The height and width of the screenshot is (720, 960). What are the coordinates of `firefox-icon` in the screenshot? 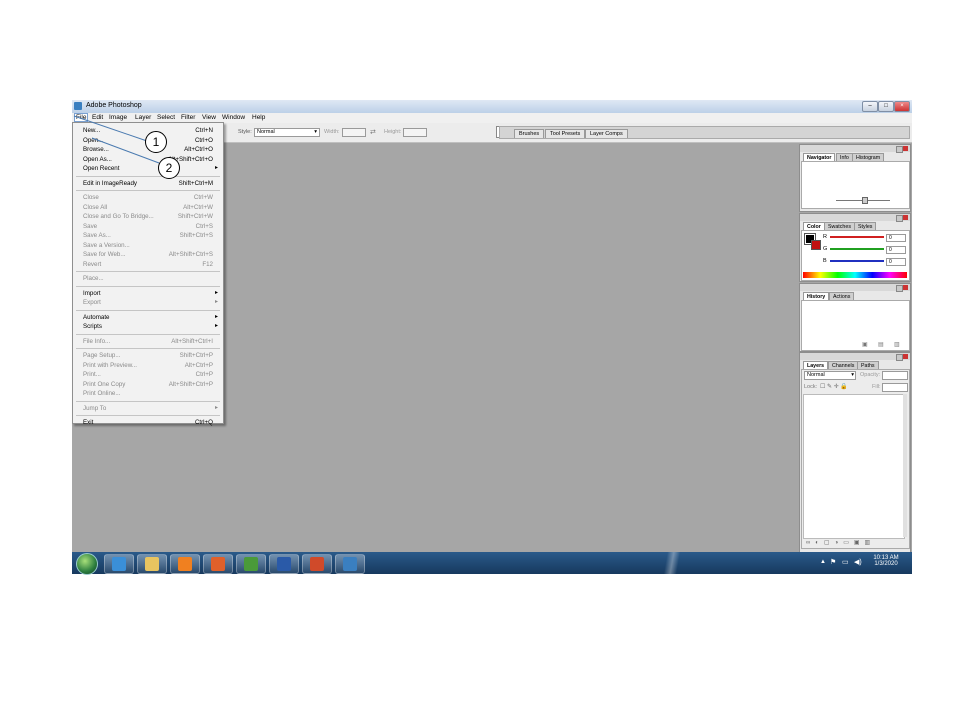 It's located at (218, 564).